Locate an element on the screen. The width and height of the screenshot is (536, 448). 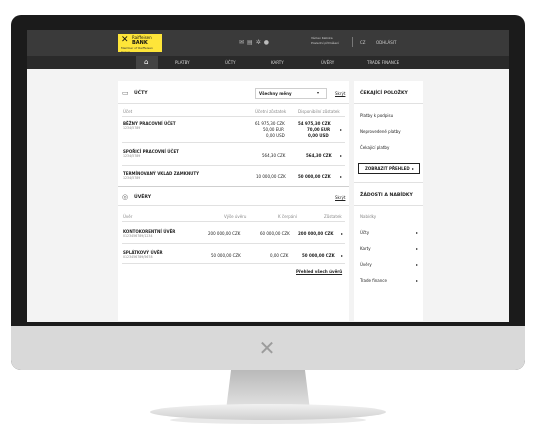
pending-item: Neprovedené platby is located at coordinates (380, 131).